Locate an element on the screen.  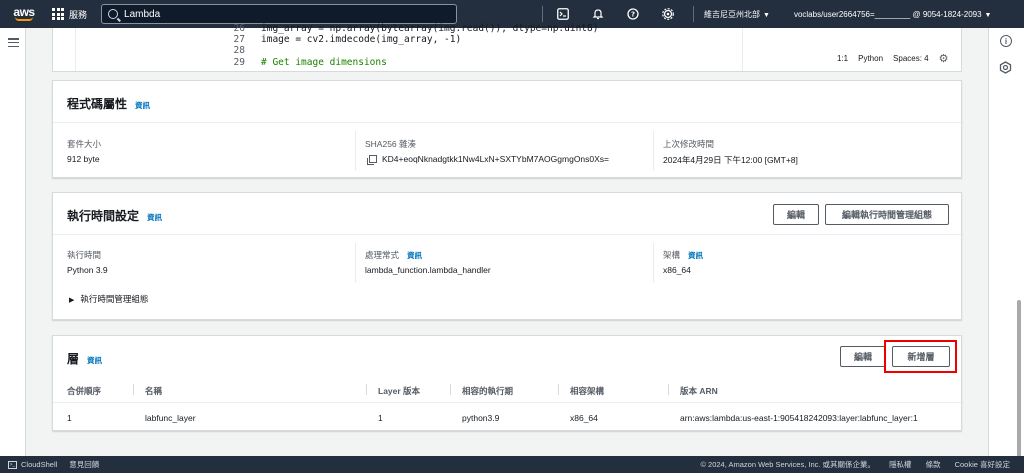
grid-icon is located at coordinates (58, 14).